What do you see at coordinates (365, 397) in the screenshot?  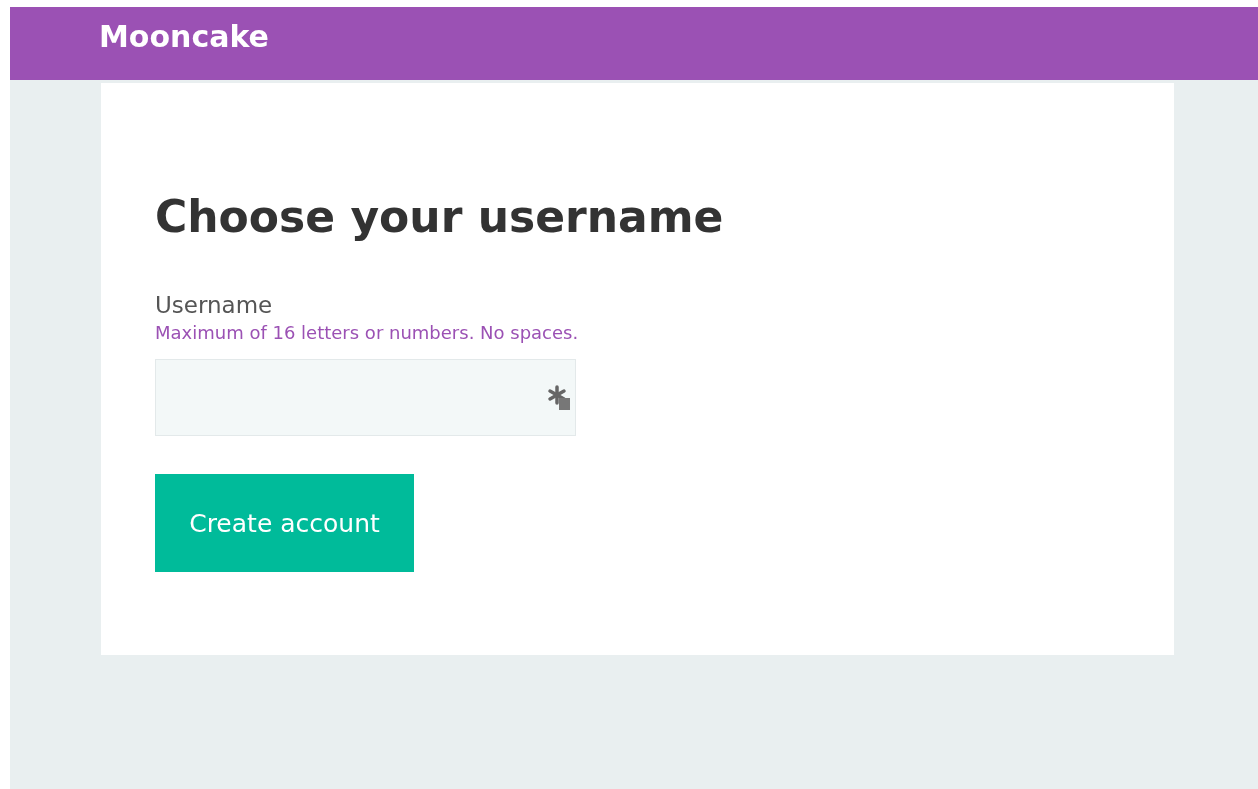 I see `username-field` at bounding box center [365, 397].